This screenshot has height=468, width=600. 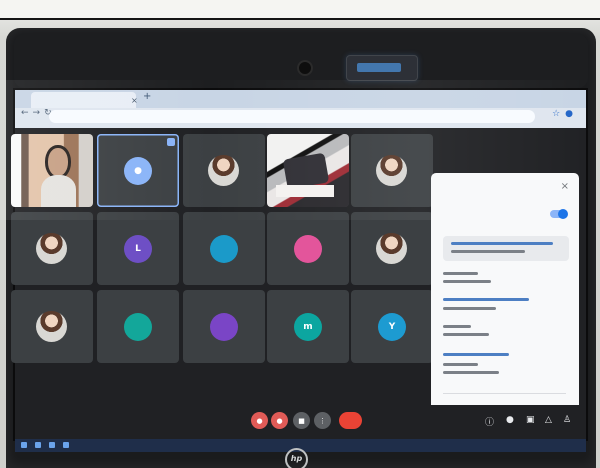 What do you see at coordinates (24, 445) in the screenshot?
I see `start-icon` at bounding box center [24, 445].